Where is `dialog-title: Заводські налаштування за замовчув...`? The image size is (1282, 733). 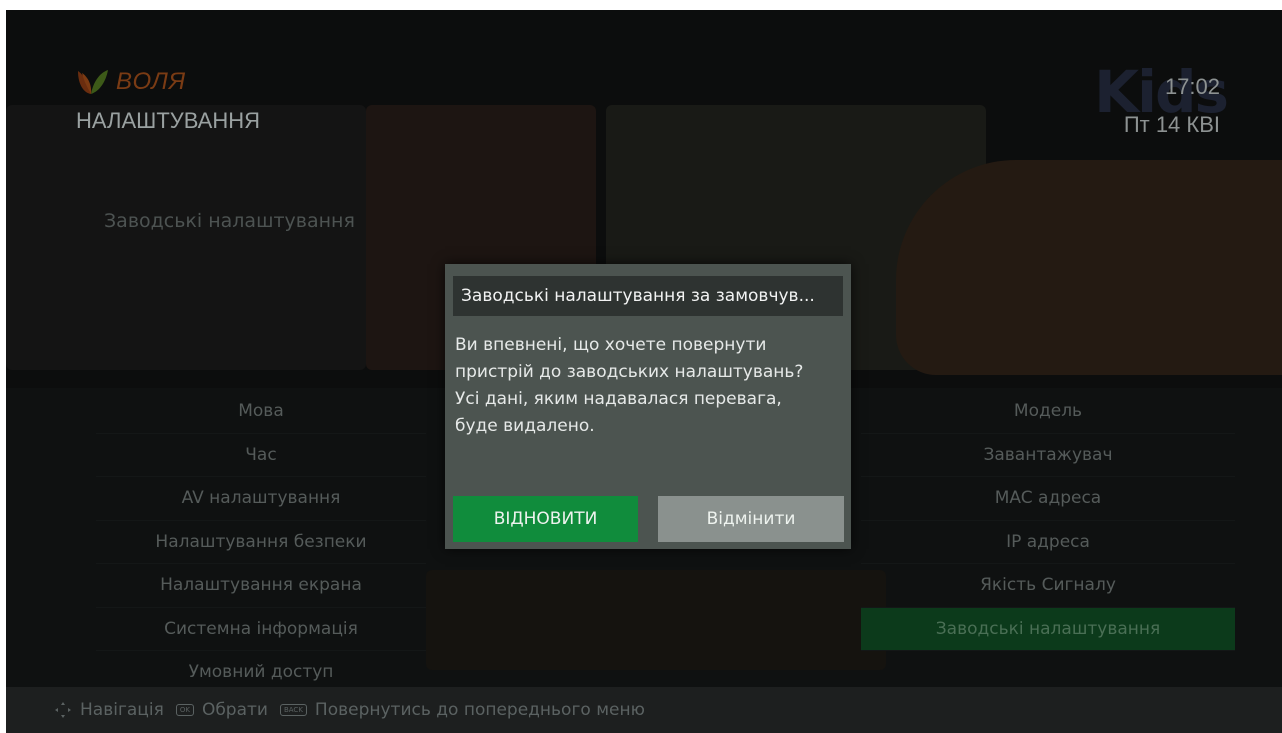 dialog-title: Заводські налаштування за замовчув... is located at coordinates (648, 296).